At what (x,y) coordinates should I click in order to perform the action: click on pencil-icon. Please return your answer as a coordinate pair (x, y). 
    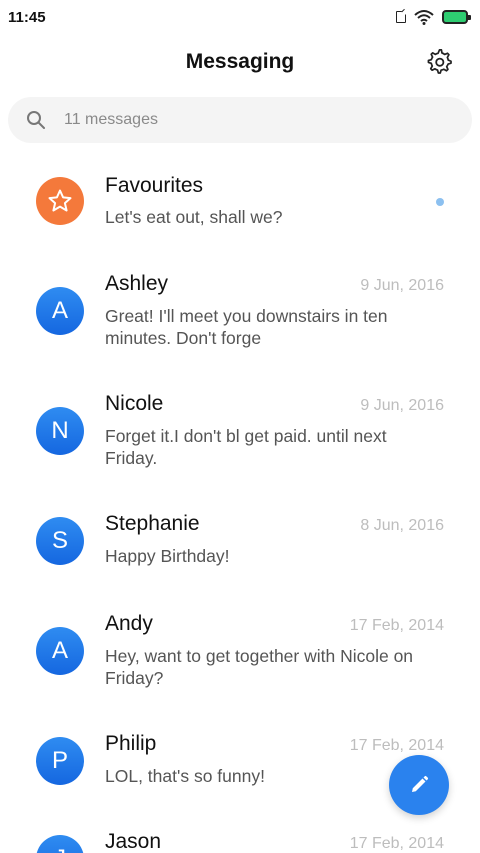
    Looking at the image, I should click on (420, 783).